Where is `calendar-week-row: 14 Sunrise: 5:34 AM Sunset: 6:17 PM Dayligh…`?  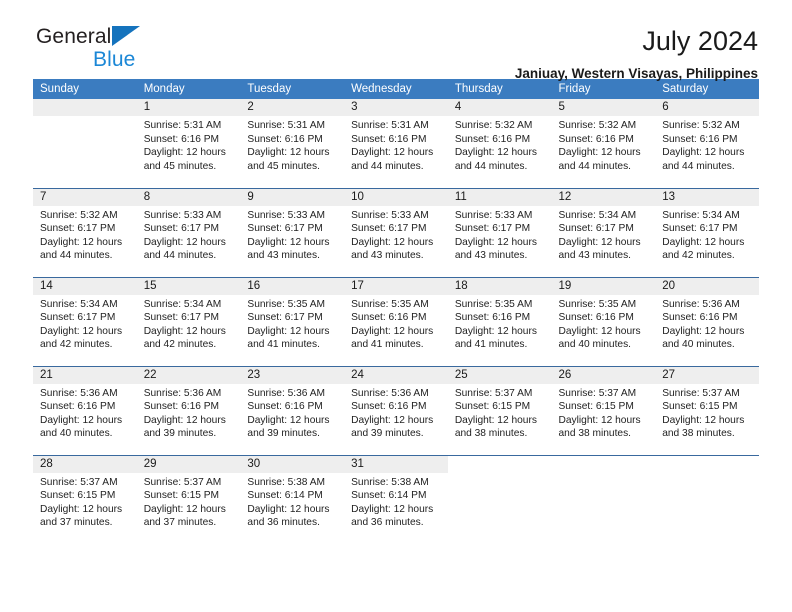 calendar-week-row: 14 Sunrise: 5:34 AM Sunset: 6:17 PM Dayligh… is located at coordinates (396, 321).